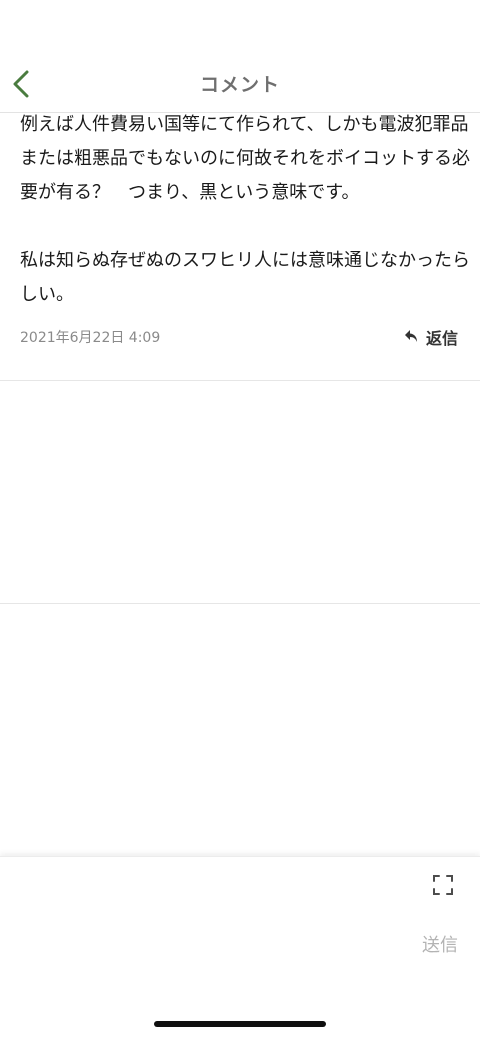  Describe the element at coordinates (441, 338) in the screenshot. I see `reply-label: 返信` at that location.